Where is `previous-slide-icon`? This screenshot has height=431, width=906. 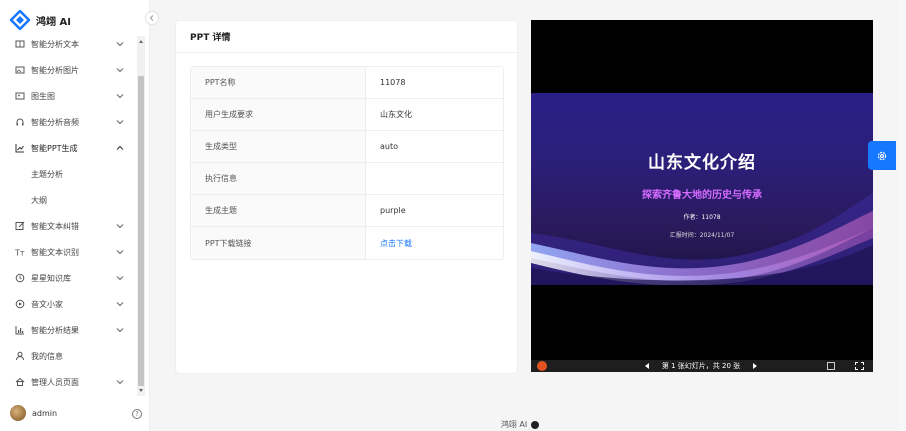 previous-slide-icon is located at coordinates (647, 366).